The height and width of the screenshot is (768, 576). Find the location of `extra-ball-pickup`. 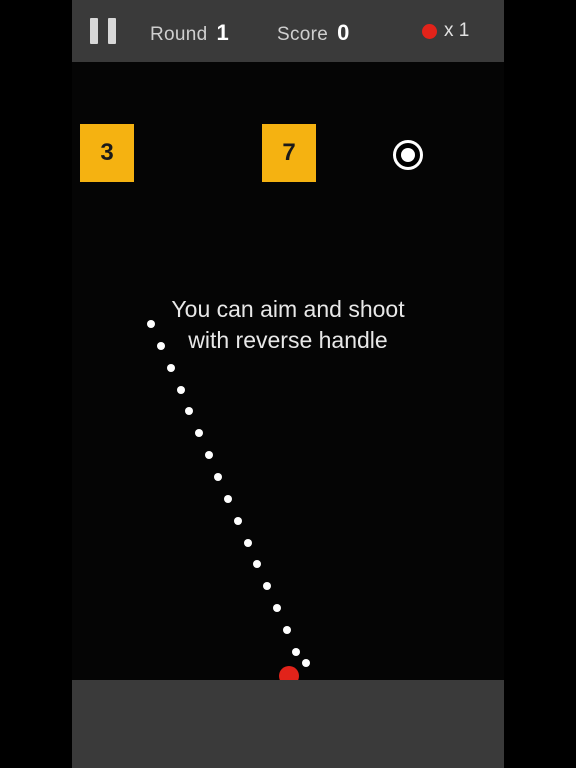

extra-ball-pickup is located at coordinates (408, 155).